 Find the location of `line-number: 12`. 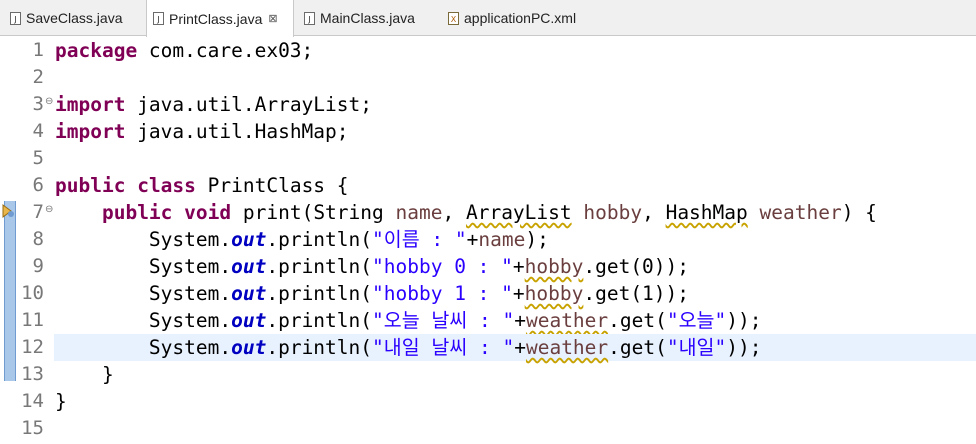

line-number: 12 is located at coordinates (32, 347).